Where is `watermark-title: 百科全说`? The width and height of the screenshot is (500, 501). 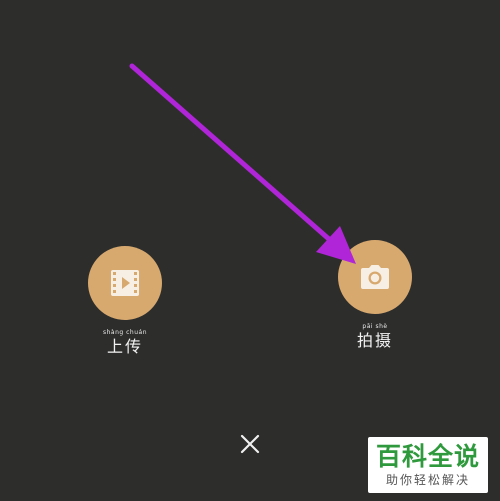
watermark-title: 百科全说 is located at coordinates (427, 456).